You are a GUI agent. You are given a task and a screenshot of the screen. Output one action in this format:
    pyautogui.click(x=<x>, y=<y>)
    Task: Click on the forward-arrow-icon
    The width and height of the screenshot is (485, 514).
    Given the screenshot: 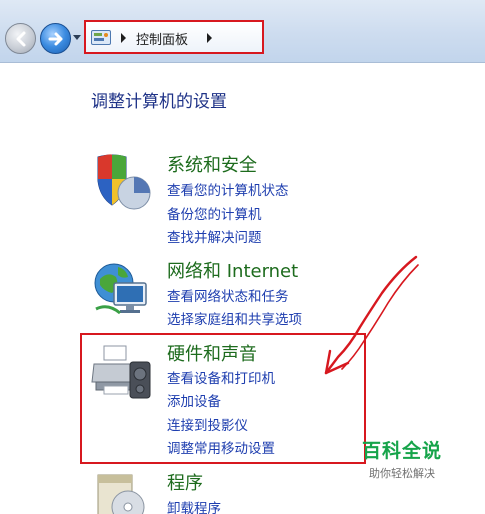 What is the action you would take?
    pyautogui.click(x=55, y=39)
    